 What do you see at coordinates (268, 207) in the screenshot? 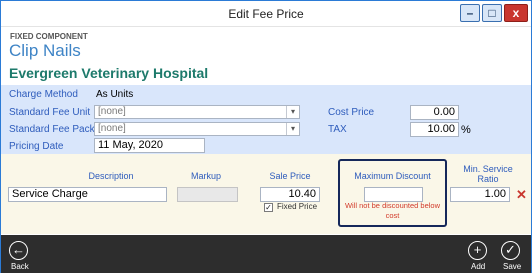
I see `fixed-price-checkbox: ✓` at bounding box center [268, 207].